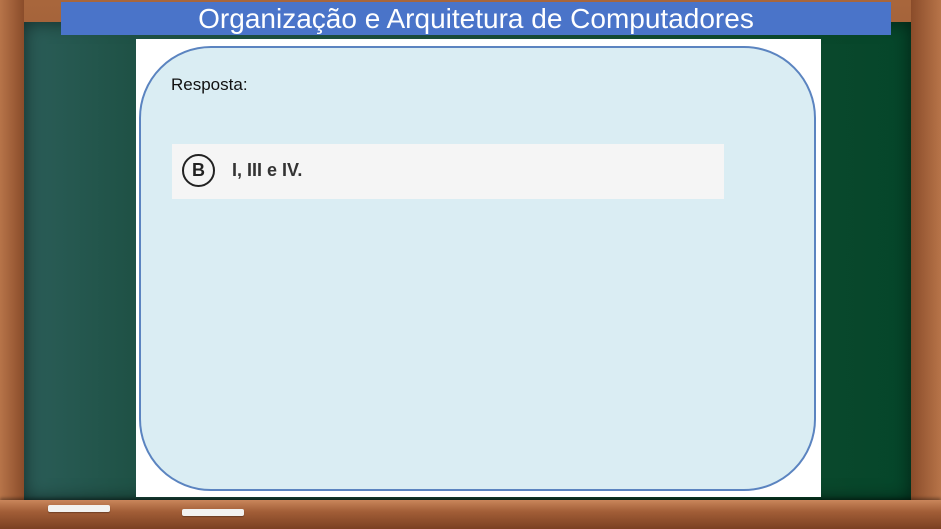  What do you see at coordinates (470, 514) in the screenshot?
I see `chalk-tray` at bounding box center [470, 514].